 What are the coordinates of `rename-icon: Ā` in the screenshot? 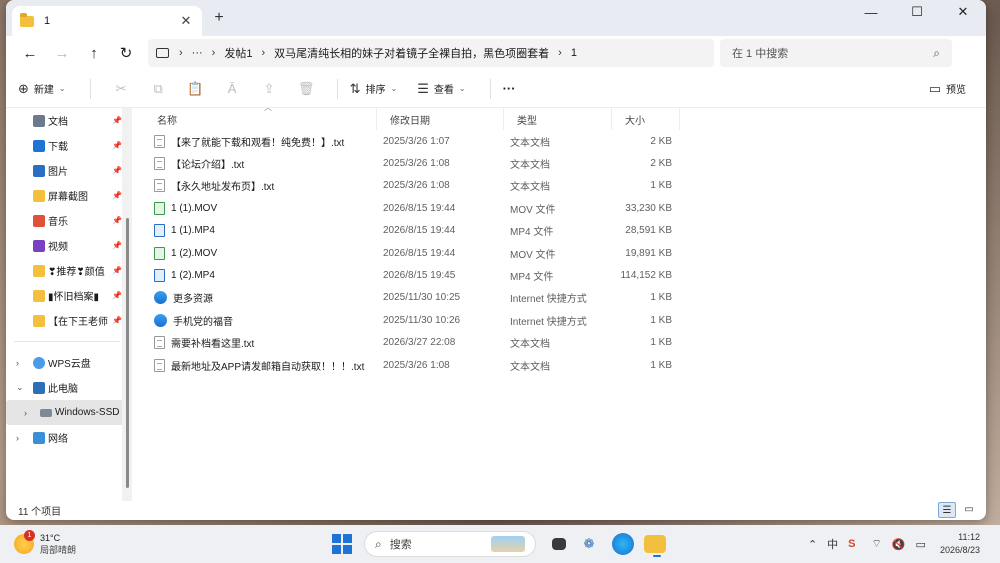 It's located at (232, 88).